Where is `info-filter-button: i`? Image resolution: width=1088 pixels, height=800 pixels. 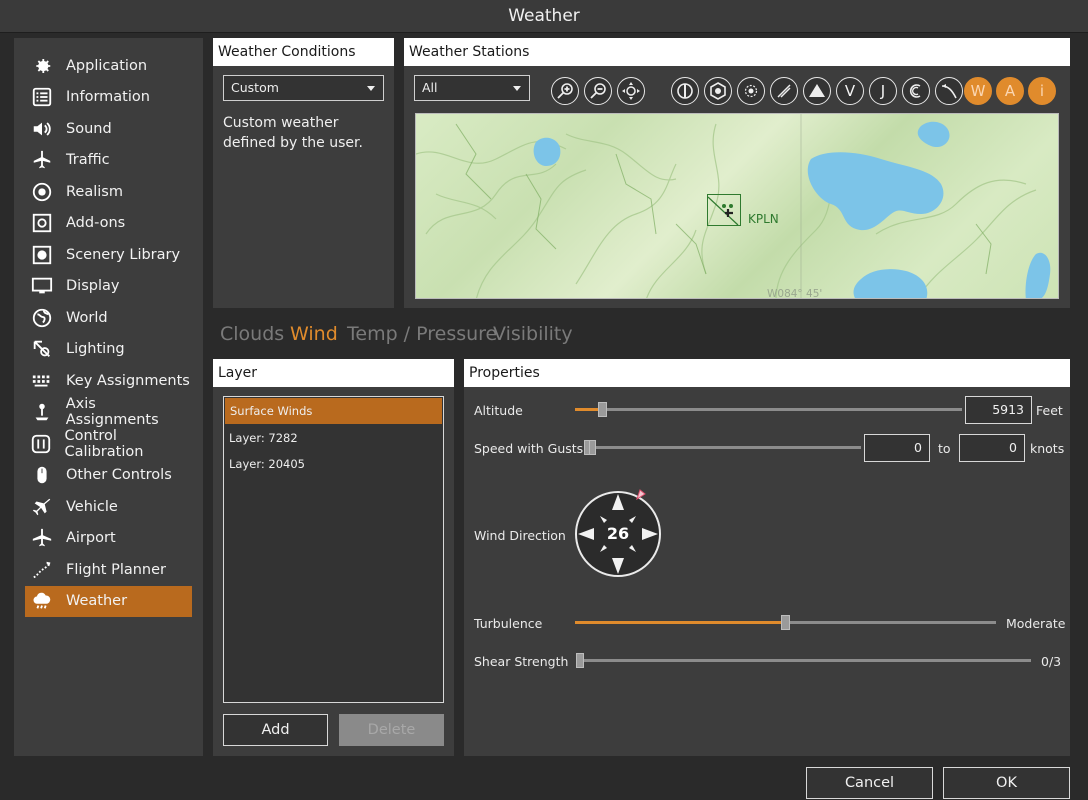
info-filter-button: i is located at coordinates (1042, 91).